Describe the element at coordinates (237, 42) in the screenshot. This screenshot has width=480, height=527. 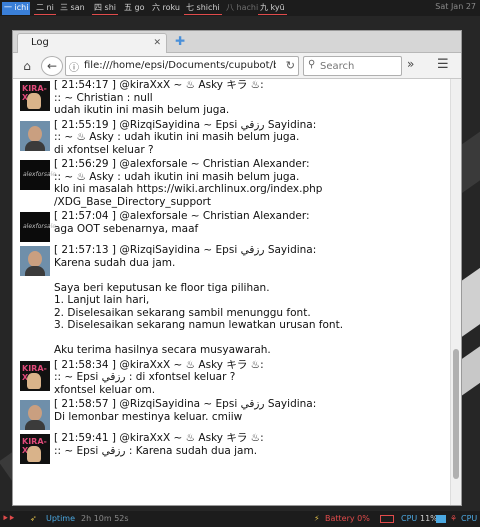
I see `tab-bar: Log ✕ ✚` at that location.